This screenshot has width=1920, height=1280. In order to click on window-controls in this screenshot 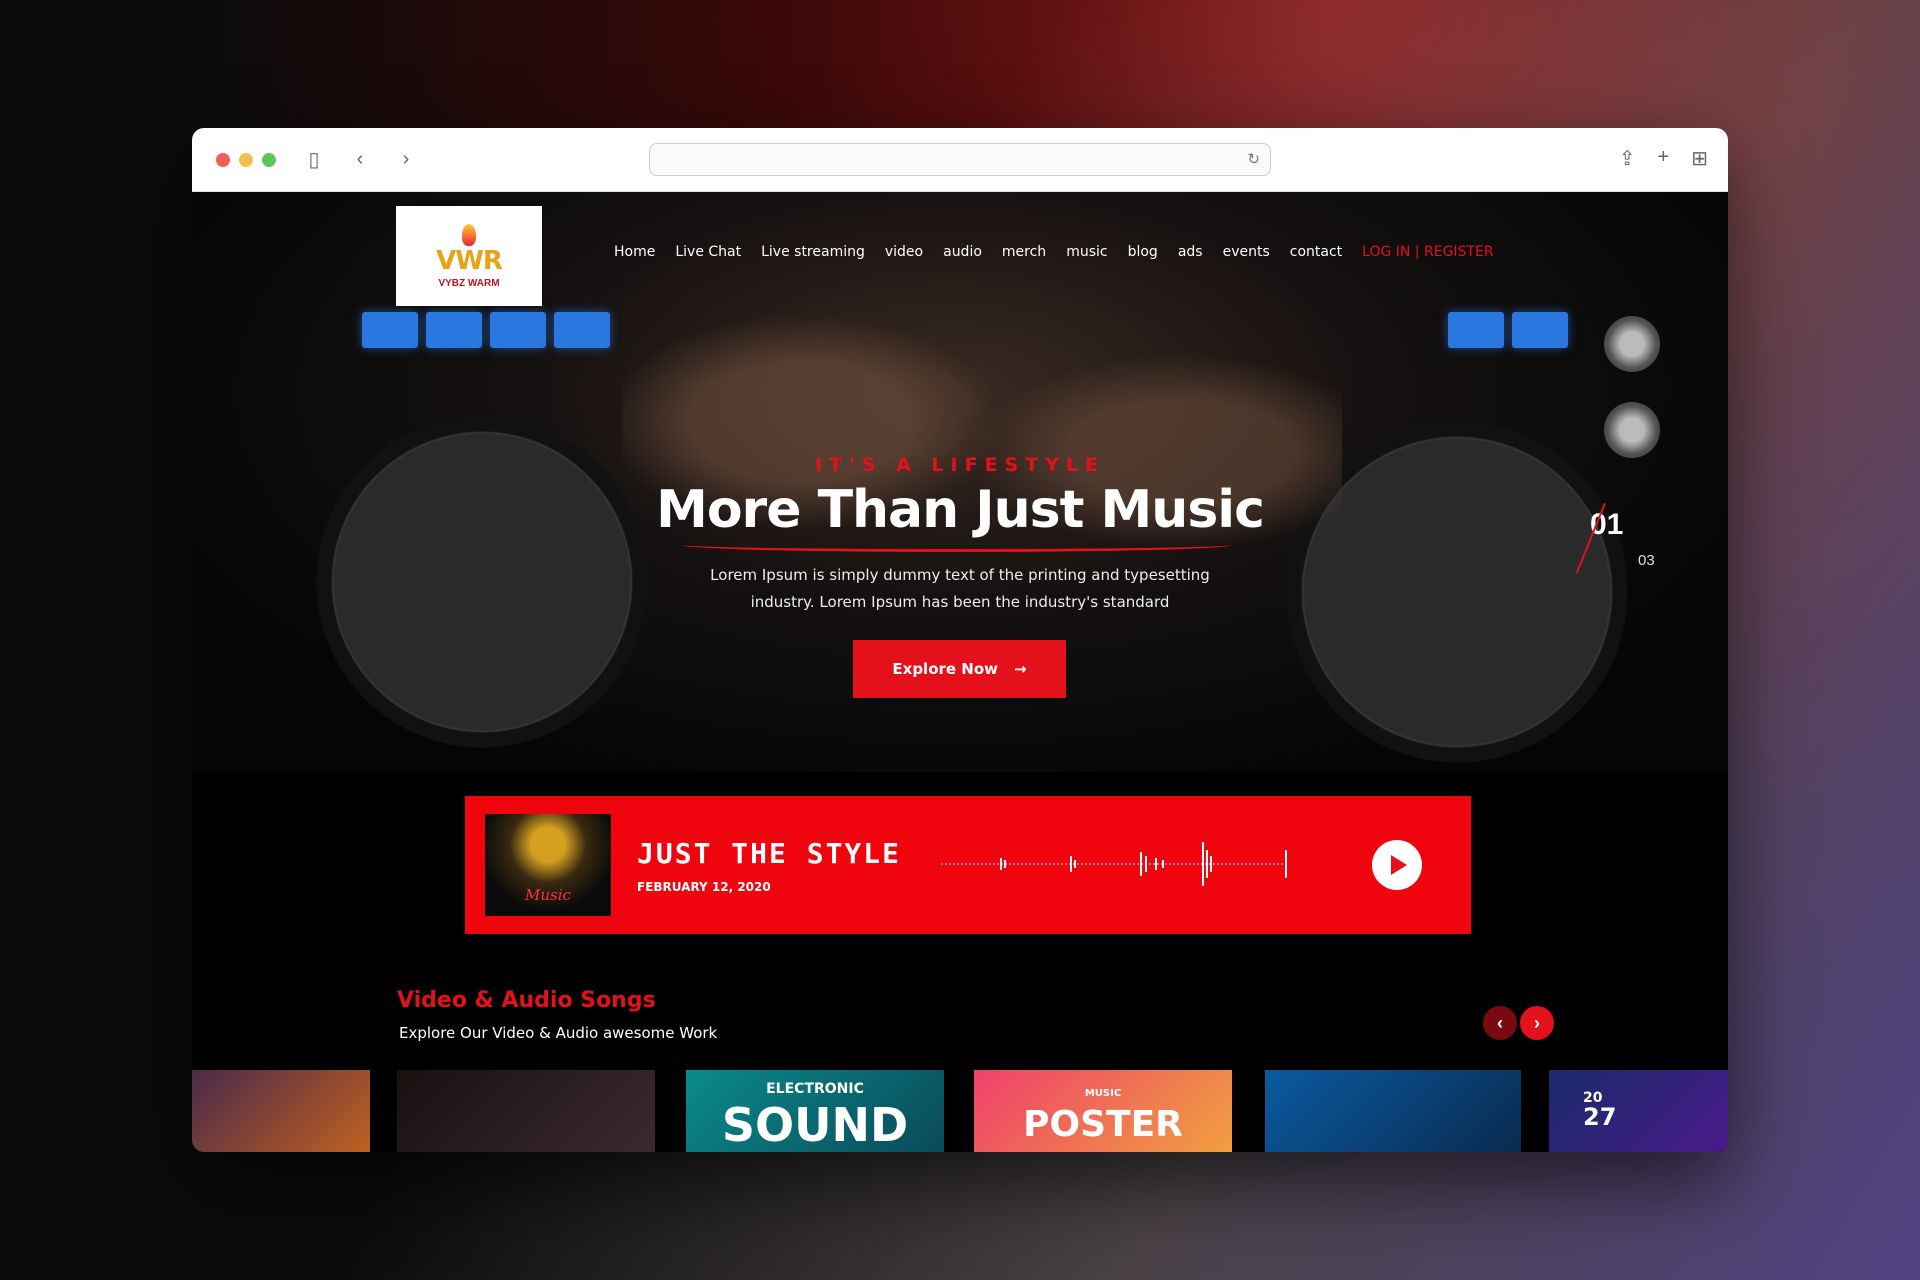, I will do `click(246, 159)`.